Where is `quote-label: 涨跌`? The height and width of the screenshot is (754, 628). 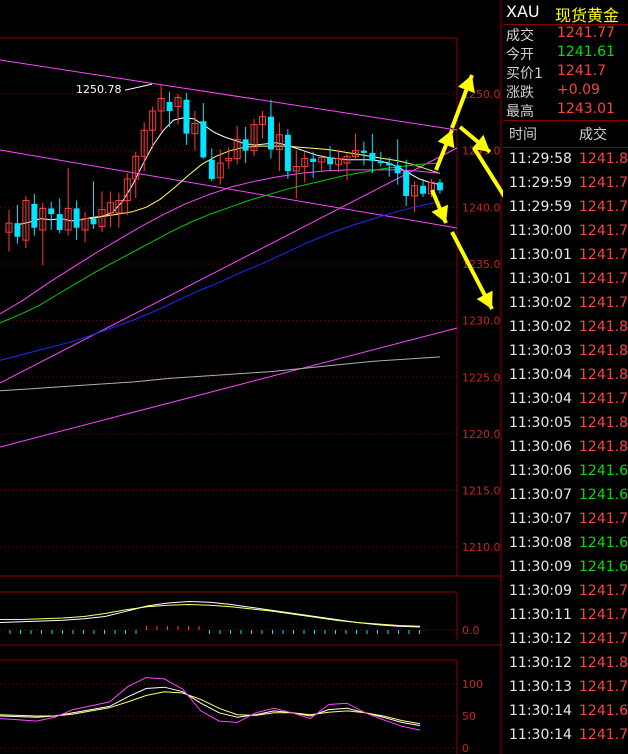 quote-label: 涨跌 is located at coordinates (520, 93).